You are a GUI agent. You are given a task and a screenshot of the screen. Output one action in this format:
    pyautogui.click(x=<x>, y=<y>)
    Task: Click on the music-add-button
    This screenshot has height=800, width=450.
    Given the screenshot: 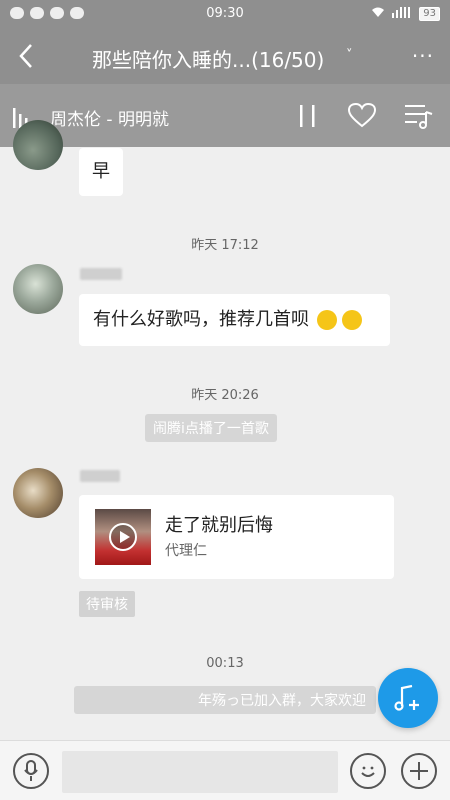 What is the action you would take?
    pyautogui.click(x=408, y=698)
    